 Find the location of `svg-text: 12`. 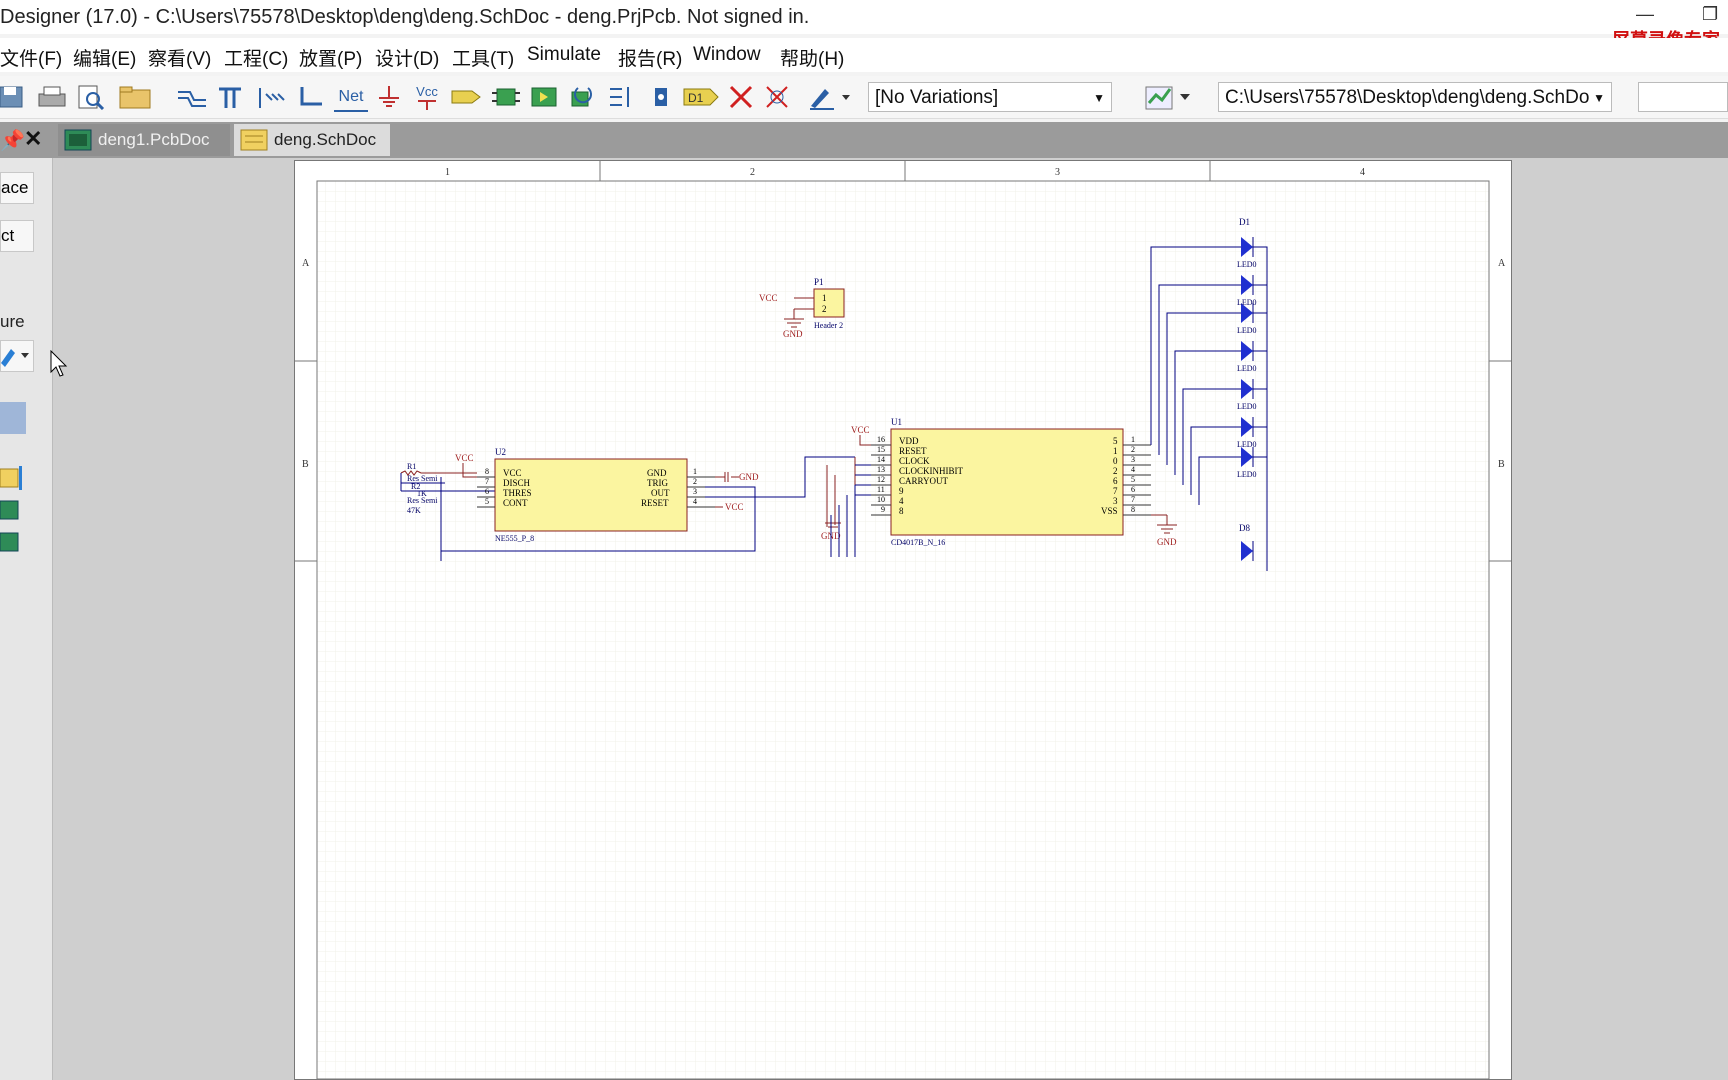

svg-text: 12 is located at coordinates (881, 479).